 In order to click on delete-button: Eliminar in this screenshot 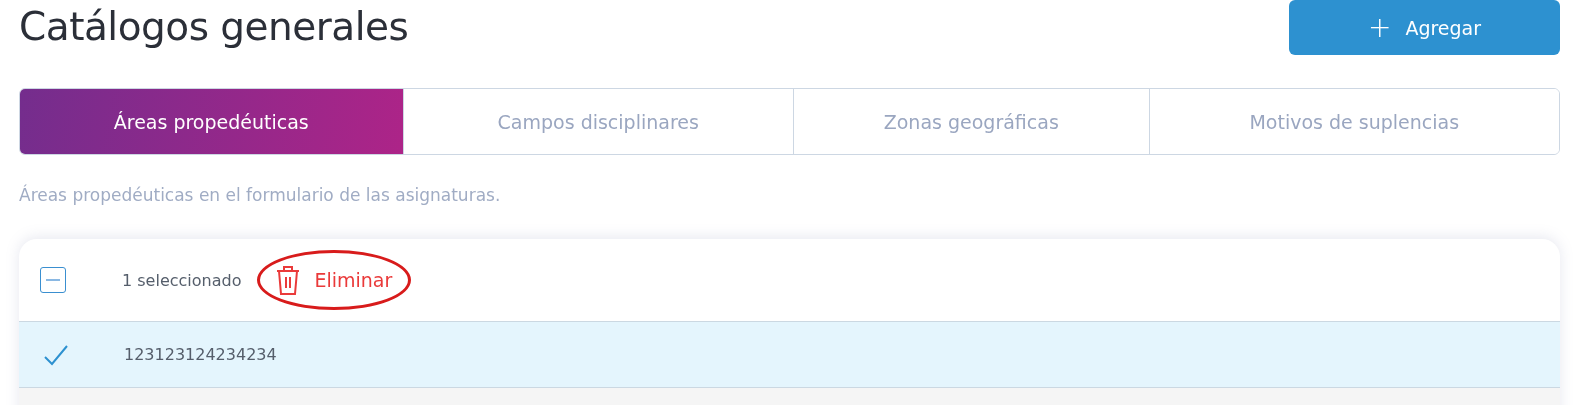, I will do `click(334, 280)`.